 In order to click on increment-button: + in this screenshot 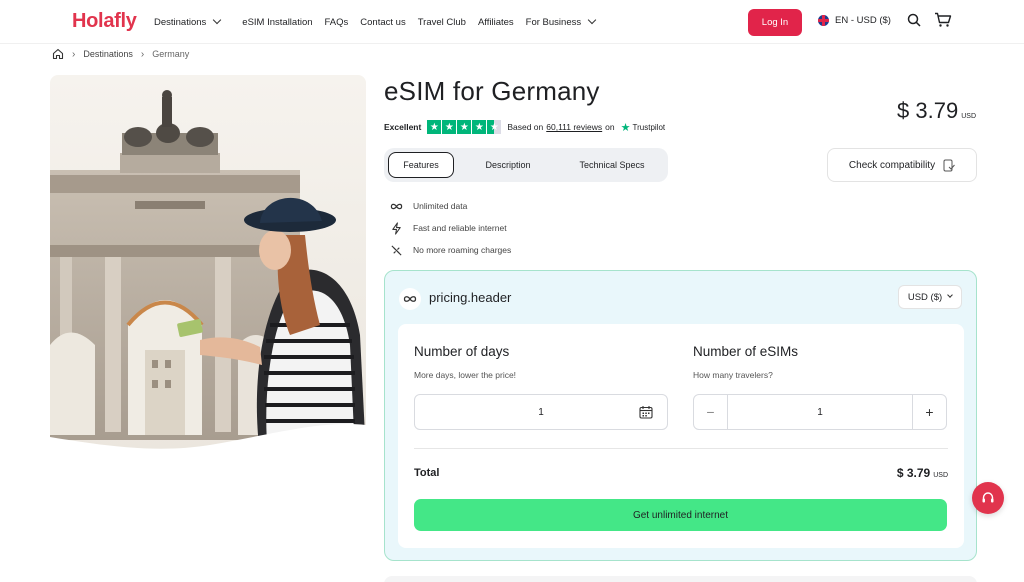, I will do `click(929, 412)`.